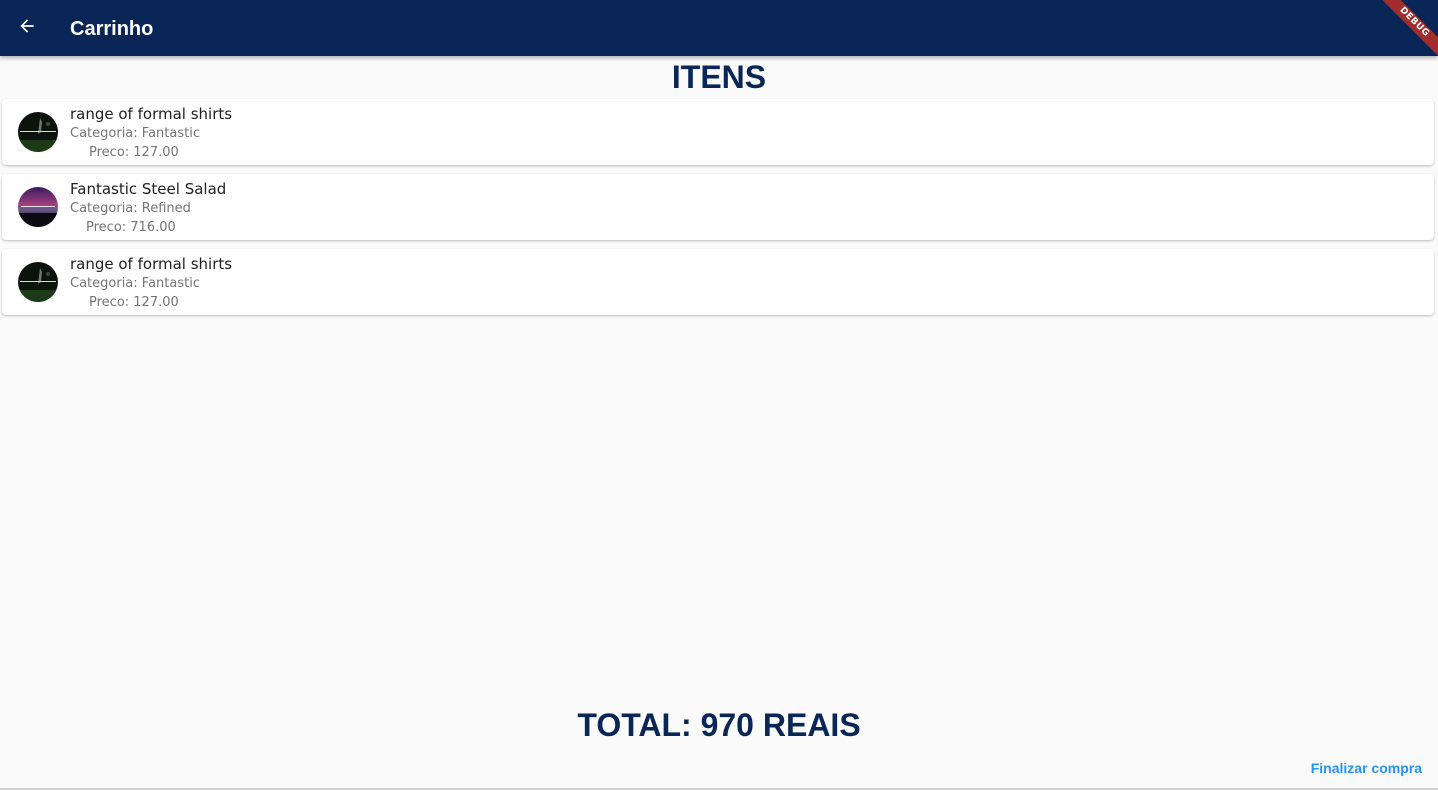 This screenshot has width=1438, height=790. What do you see at coordinates (1366, 768) in the screenshot?
I see `finish-purchase-button: Finalizar compra` at bounding box center [1366, 768].